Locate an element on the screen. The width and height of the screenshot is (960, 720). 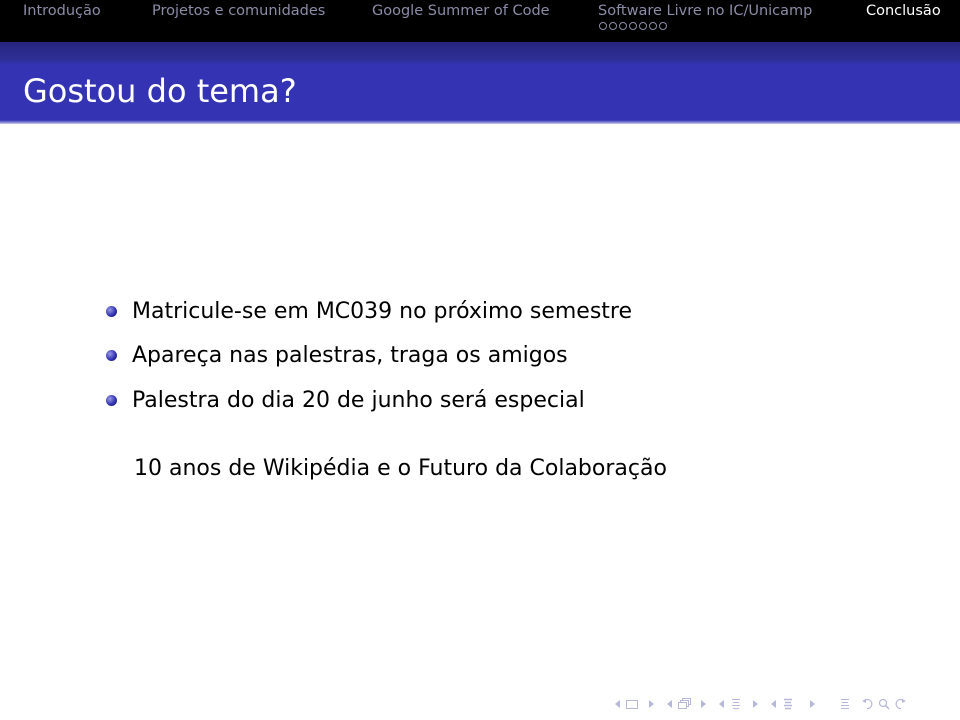
frame-title: Gostou do tema? is located at coordinates (160, 91).